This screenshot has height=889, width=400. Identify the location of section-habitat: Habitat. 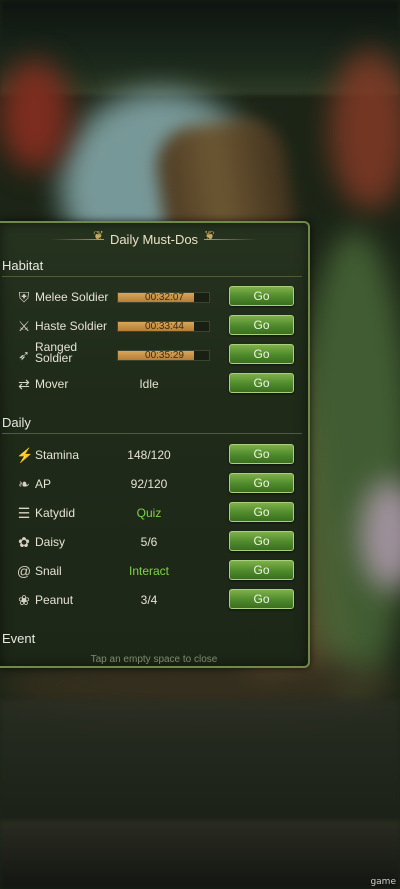
(23, 265).